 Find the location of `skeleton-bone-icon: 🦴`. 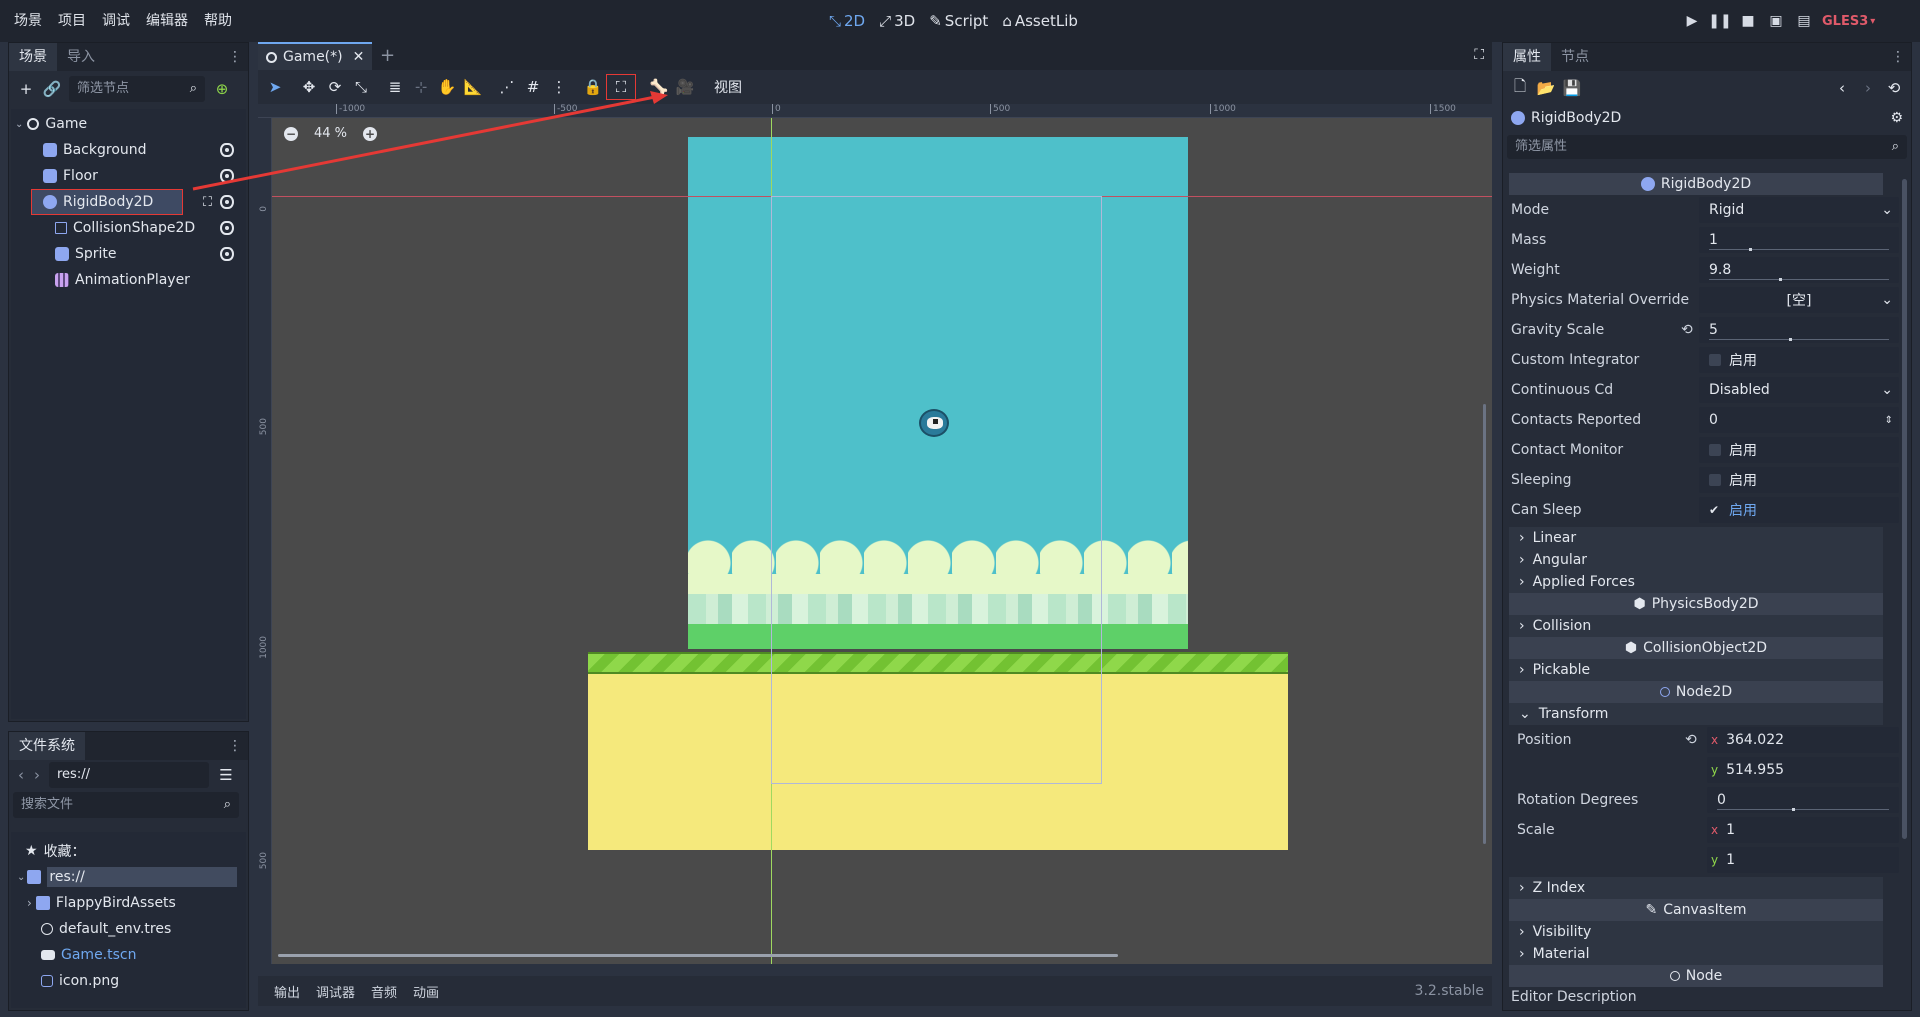

skeleton-bone-icon: 🦴 is located at coordinates (659, 87).